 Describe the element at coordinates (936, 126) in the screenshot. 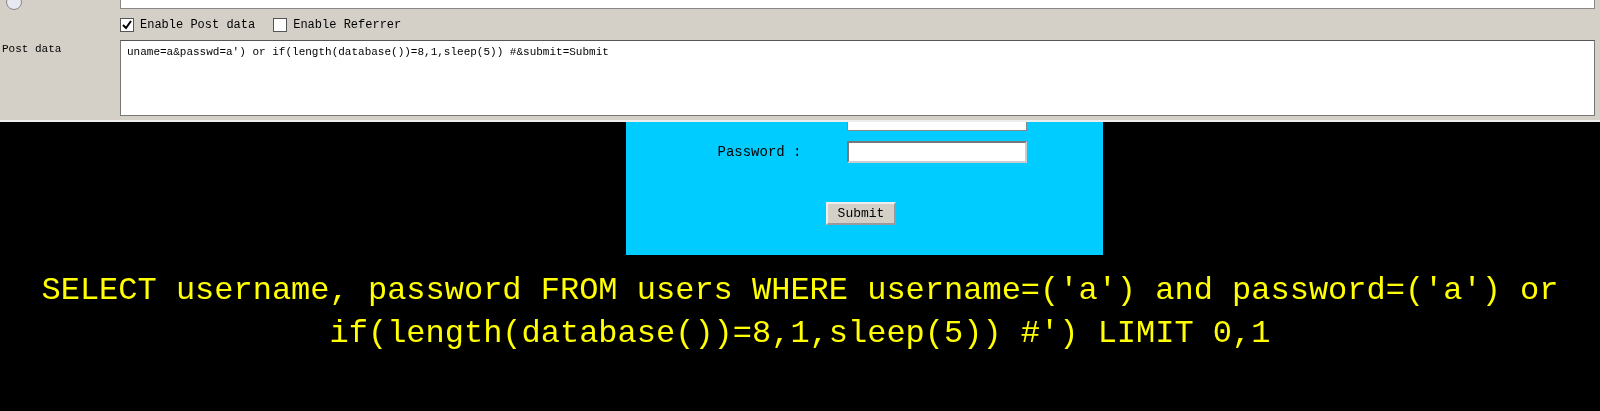

I see `username-field` at that location.